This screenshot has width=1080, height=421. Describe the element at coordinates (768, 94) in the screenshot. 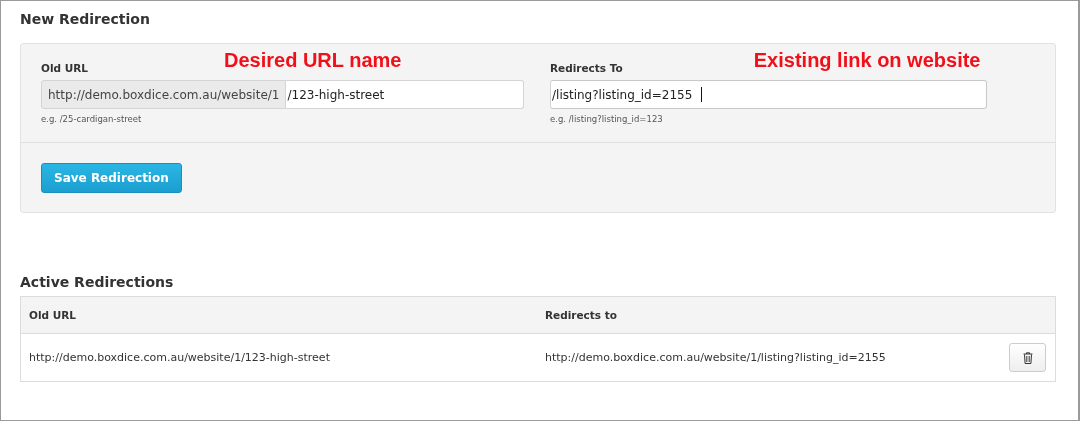

I see `url-input: /listing?listing_id=2155` at that location.